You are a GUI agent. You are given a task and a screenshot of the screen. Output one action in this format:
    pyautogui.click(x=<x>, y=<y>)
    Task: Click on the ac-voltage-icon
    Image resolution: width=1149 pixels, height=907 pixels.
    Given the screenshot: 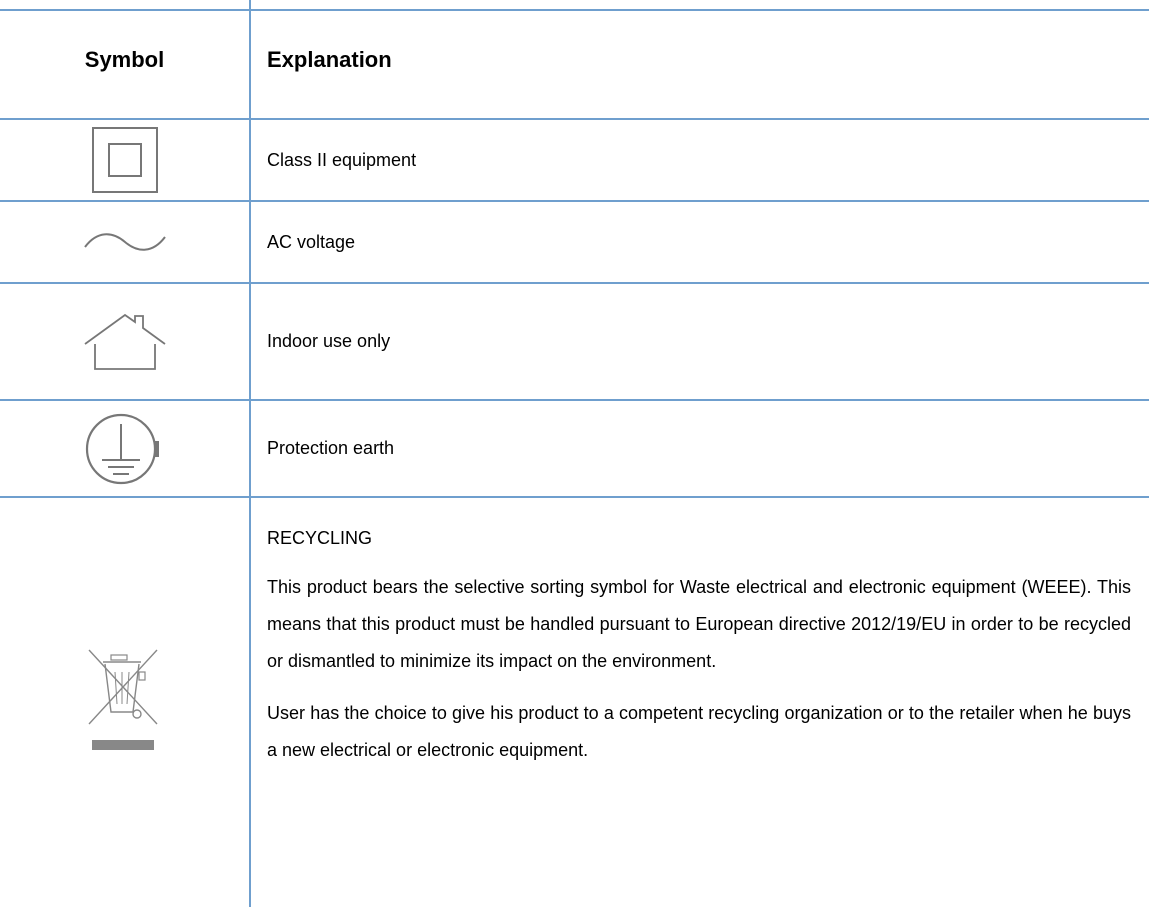 What is the action you would take?
    pyautogui.click(x=124, y=242)
    